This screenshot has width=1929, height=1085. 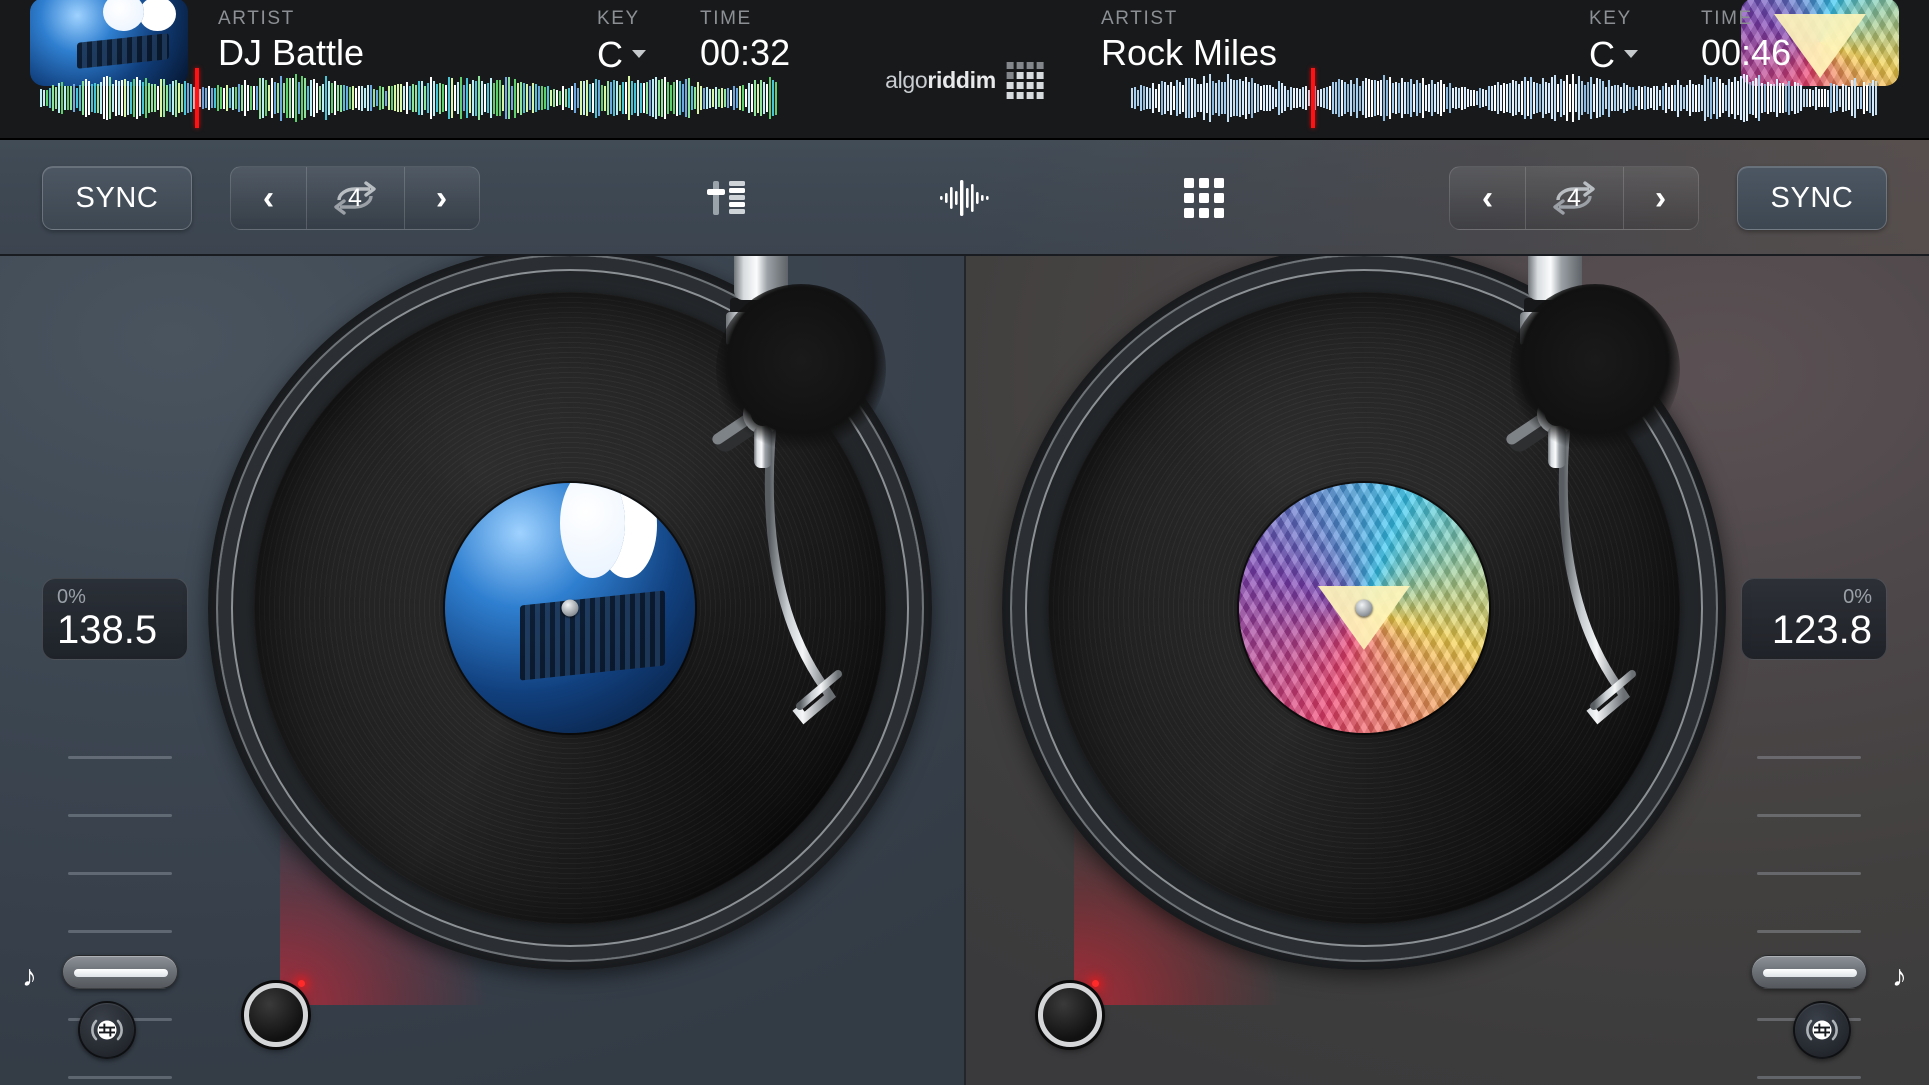 What do you see at coordinates (1070, 1015) in the screenshot?
I see `start-stop-knob-right` at bounding box center [1070, 1015].